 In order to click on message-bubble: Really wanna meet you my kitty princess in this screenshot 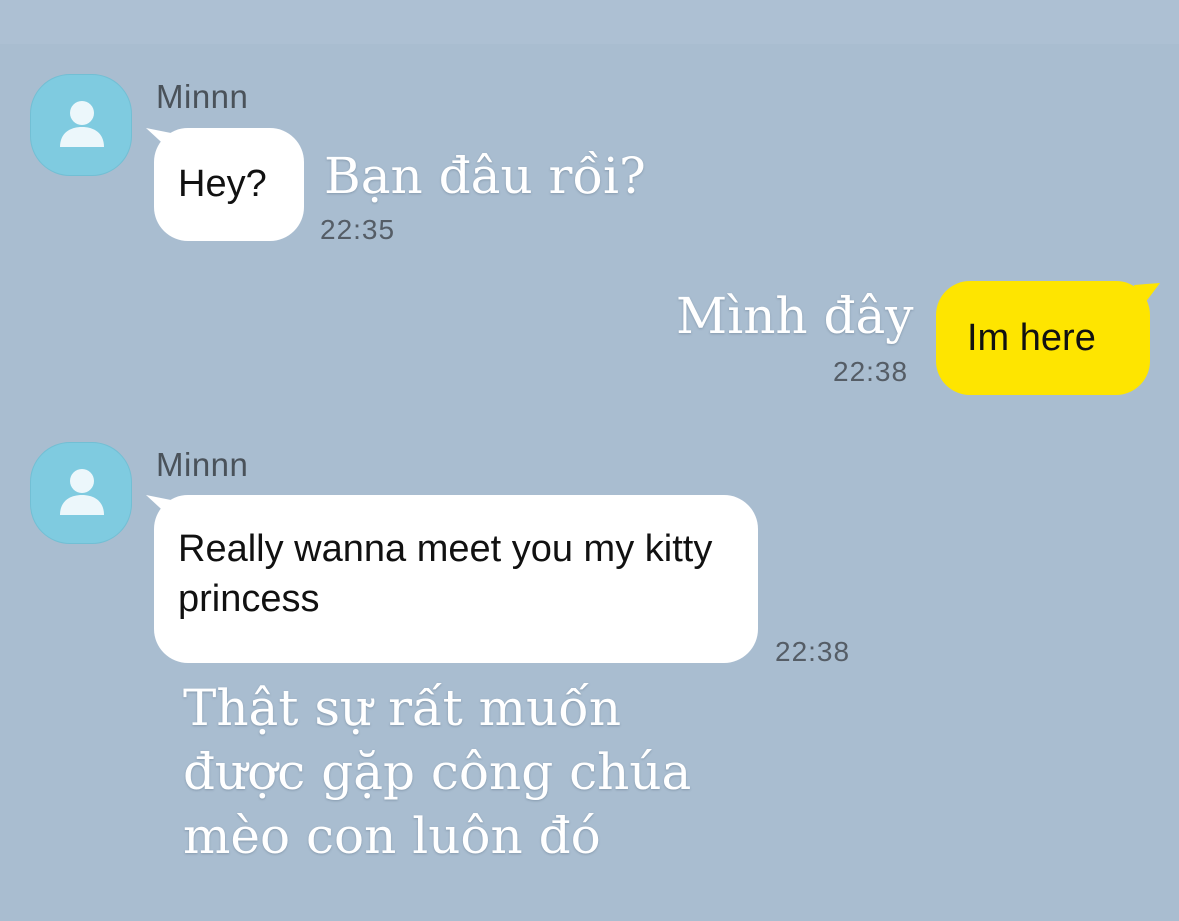, I will do `click(456, 579)`.